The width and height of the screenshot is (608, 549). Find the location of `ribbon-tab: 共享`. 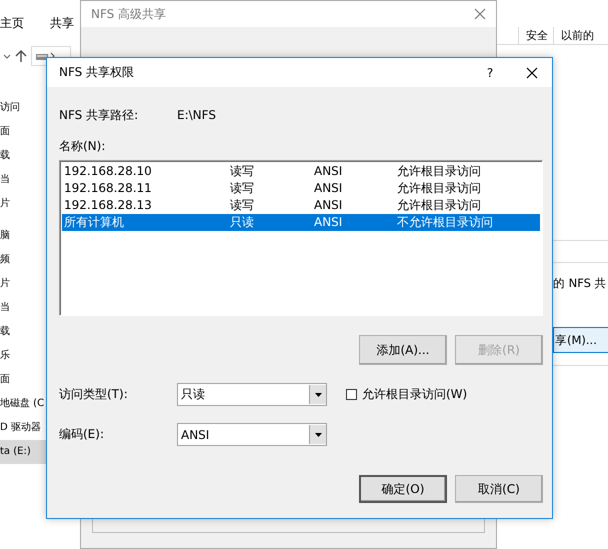

ribbon-tab: 共享 is located at coordinates (64, 24).